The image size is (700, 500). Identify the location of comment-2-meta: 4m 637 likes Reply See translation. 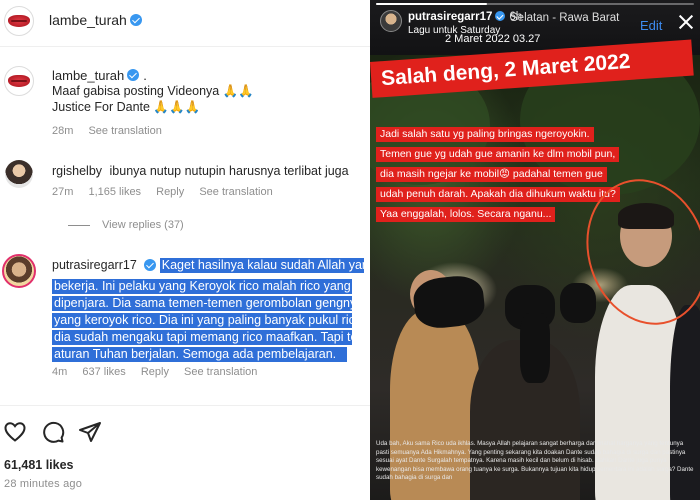
(160, 372).